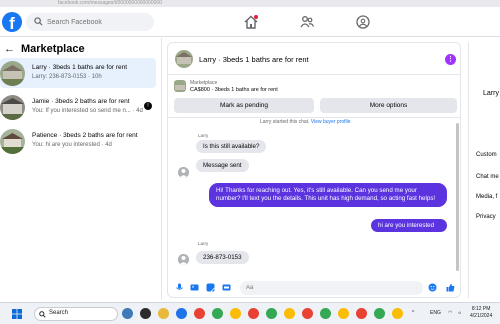 Image resolution: width=500 pixels, height=324 pixels. Describe the element at coordinates (81, 101) in the screenshot. I see `chat-title: Jamie · 3beds 2 baths are for rent` at that location.